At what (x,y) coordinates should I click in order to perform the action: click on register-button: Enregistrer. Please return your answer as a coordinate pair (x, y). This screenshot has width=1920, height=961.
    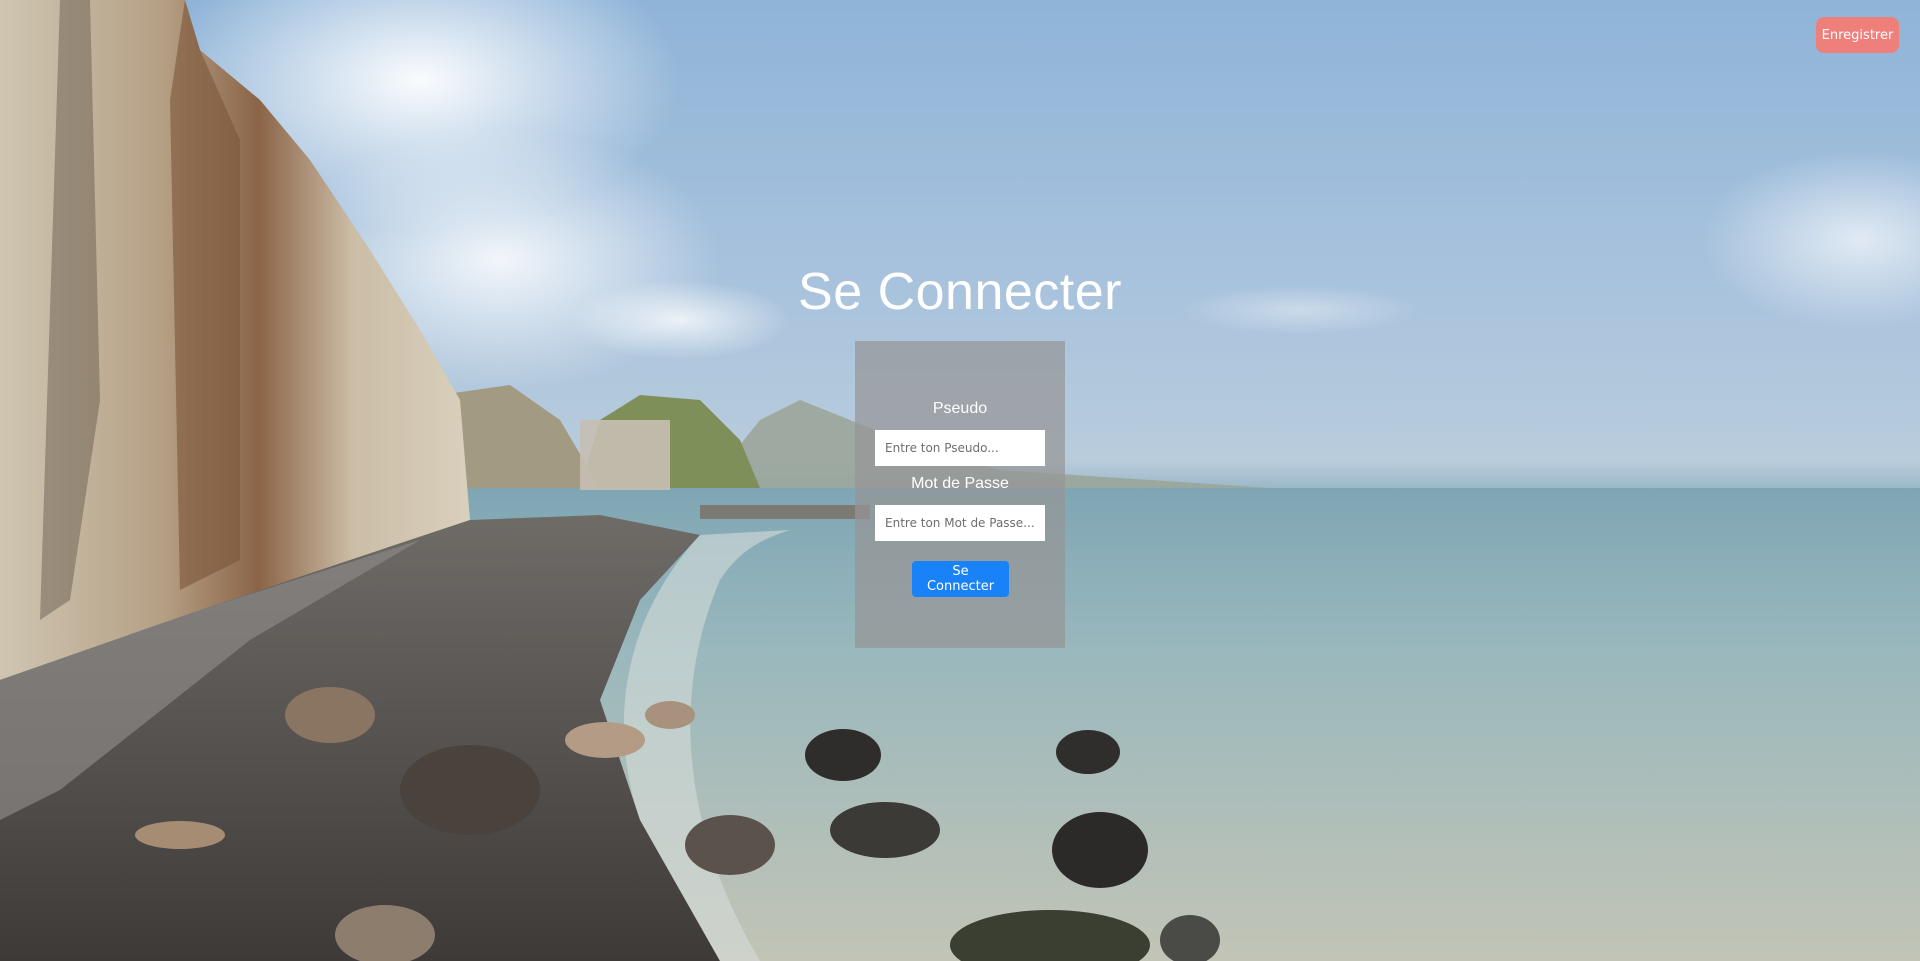
    Looking at the image, I should click on (1857, 35).